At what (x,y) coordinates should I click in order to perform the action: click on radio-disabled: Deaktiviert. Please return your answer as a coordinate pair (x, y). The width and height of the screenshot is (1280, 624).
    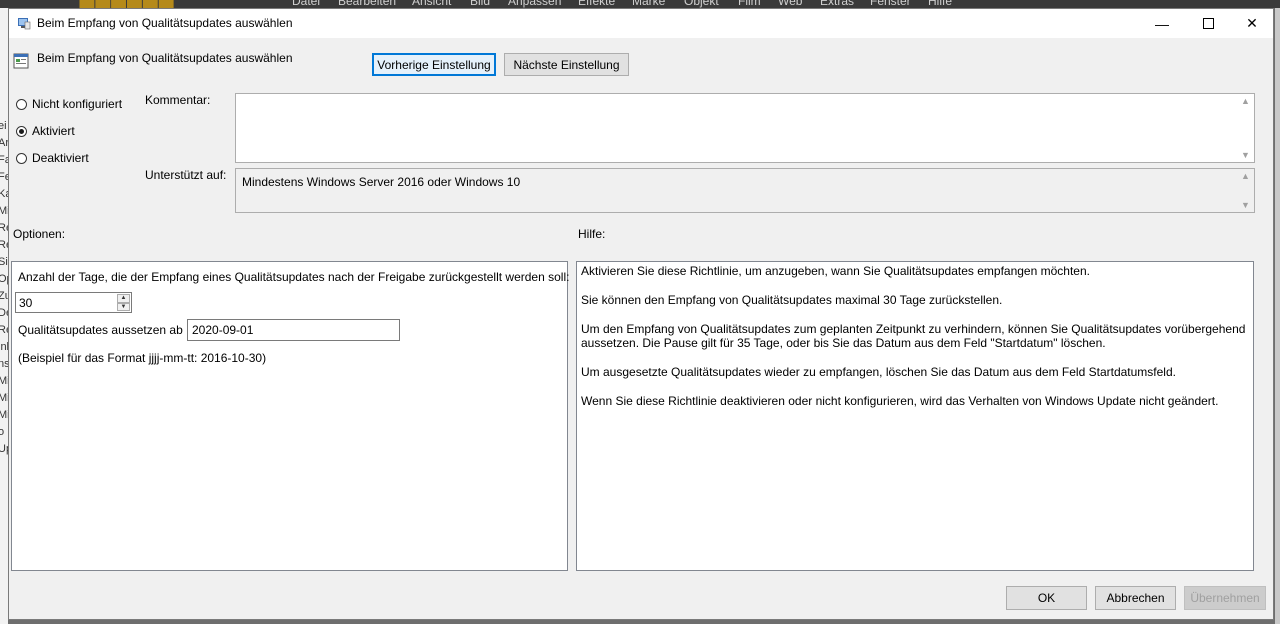
    Looking at the image, I should click on (52, 158).